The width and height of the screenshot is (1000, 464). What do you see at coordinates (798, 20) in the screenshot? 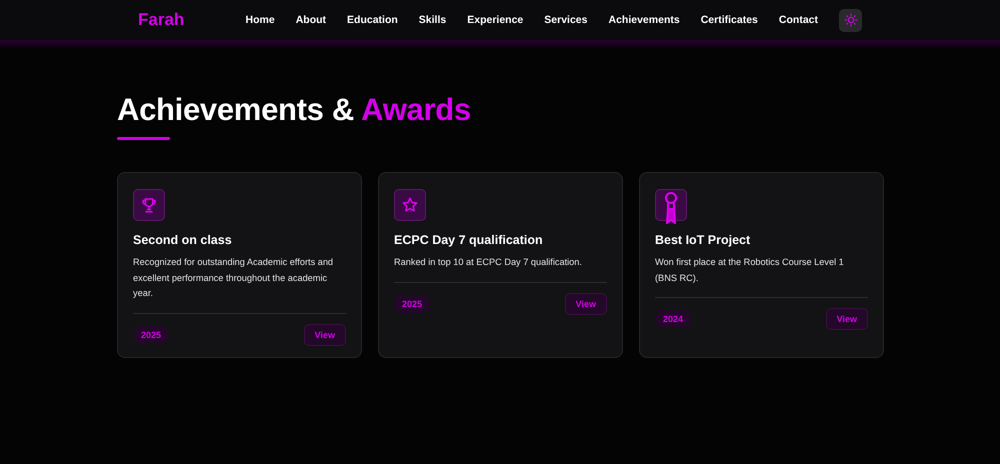
I see `nav-link: Contact` at bounding box center [798, 20].